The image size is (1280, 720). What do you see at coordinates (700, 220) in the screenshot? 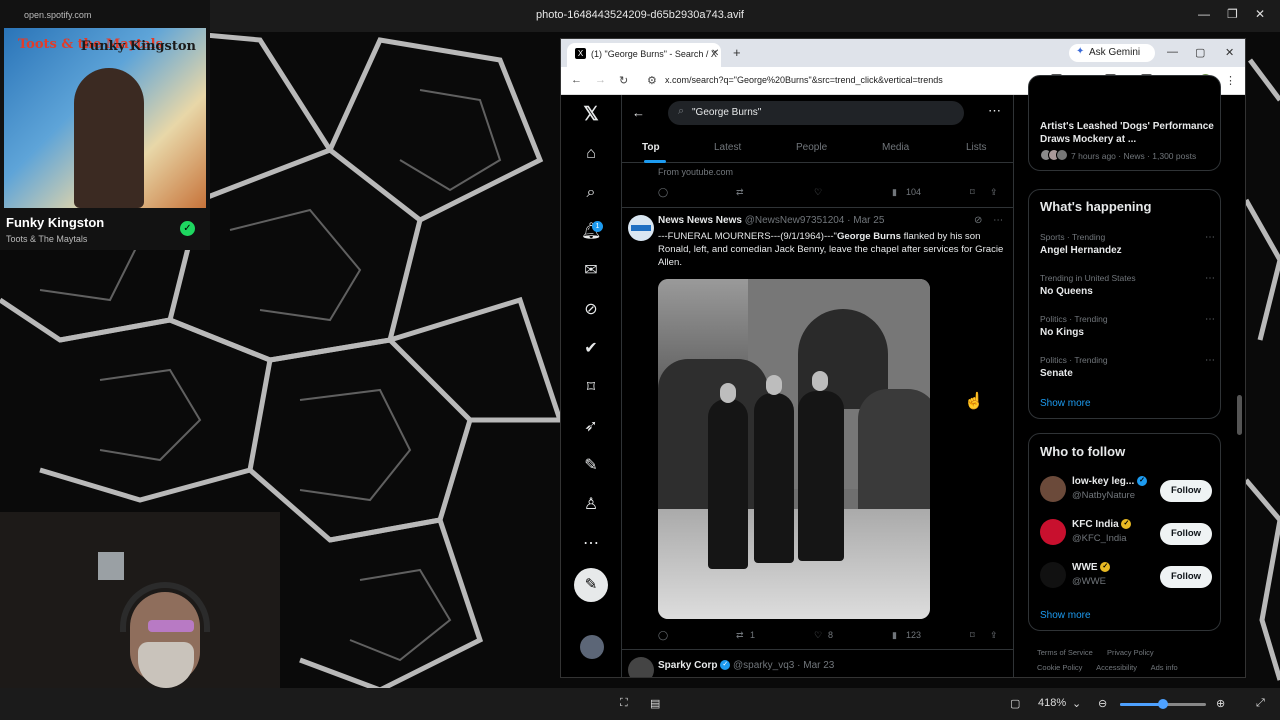
I see `tweet-author-name: News News News` at bounding box center [700, 220].